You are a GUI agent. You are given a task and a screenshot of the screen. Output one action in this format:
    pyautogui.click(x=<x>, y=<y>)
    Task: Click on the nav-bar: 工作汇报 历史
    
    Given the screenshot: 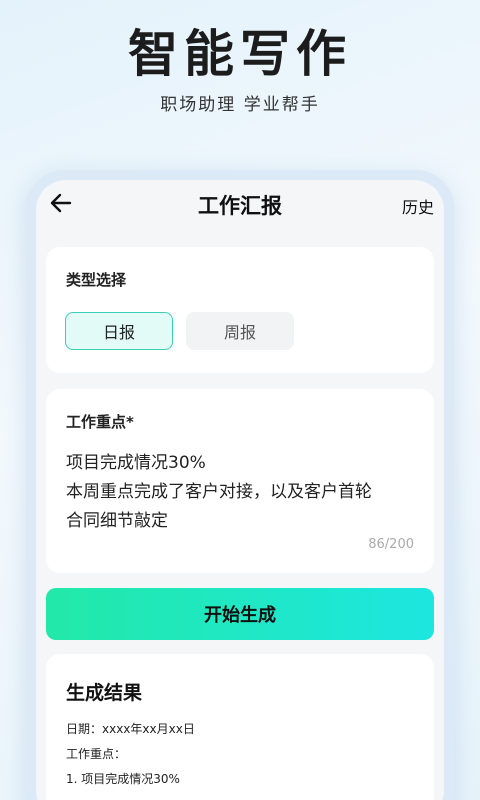 What is the action you would take?
    pyautogui.click(x=240, y=205)
    